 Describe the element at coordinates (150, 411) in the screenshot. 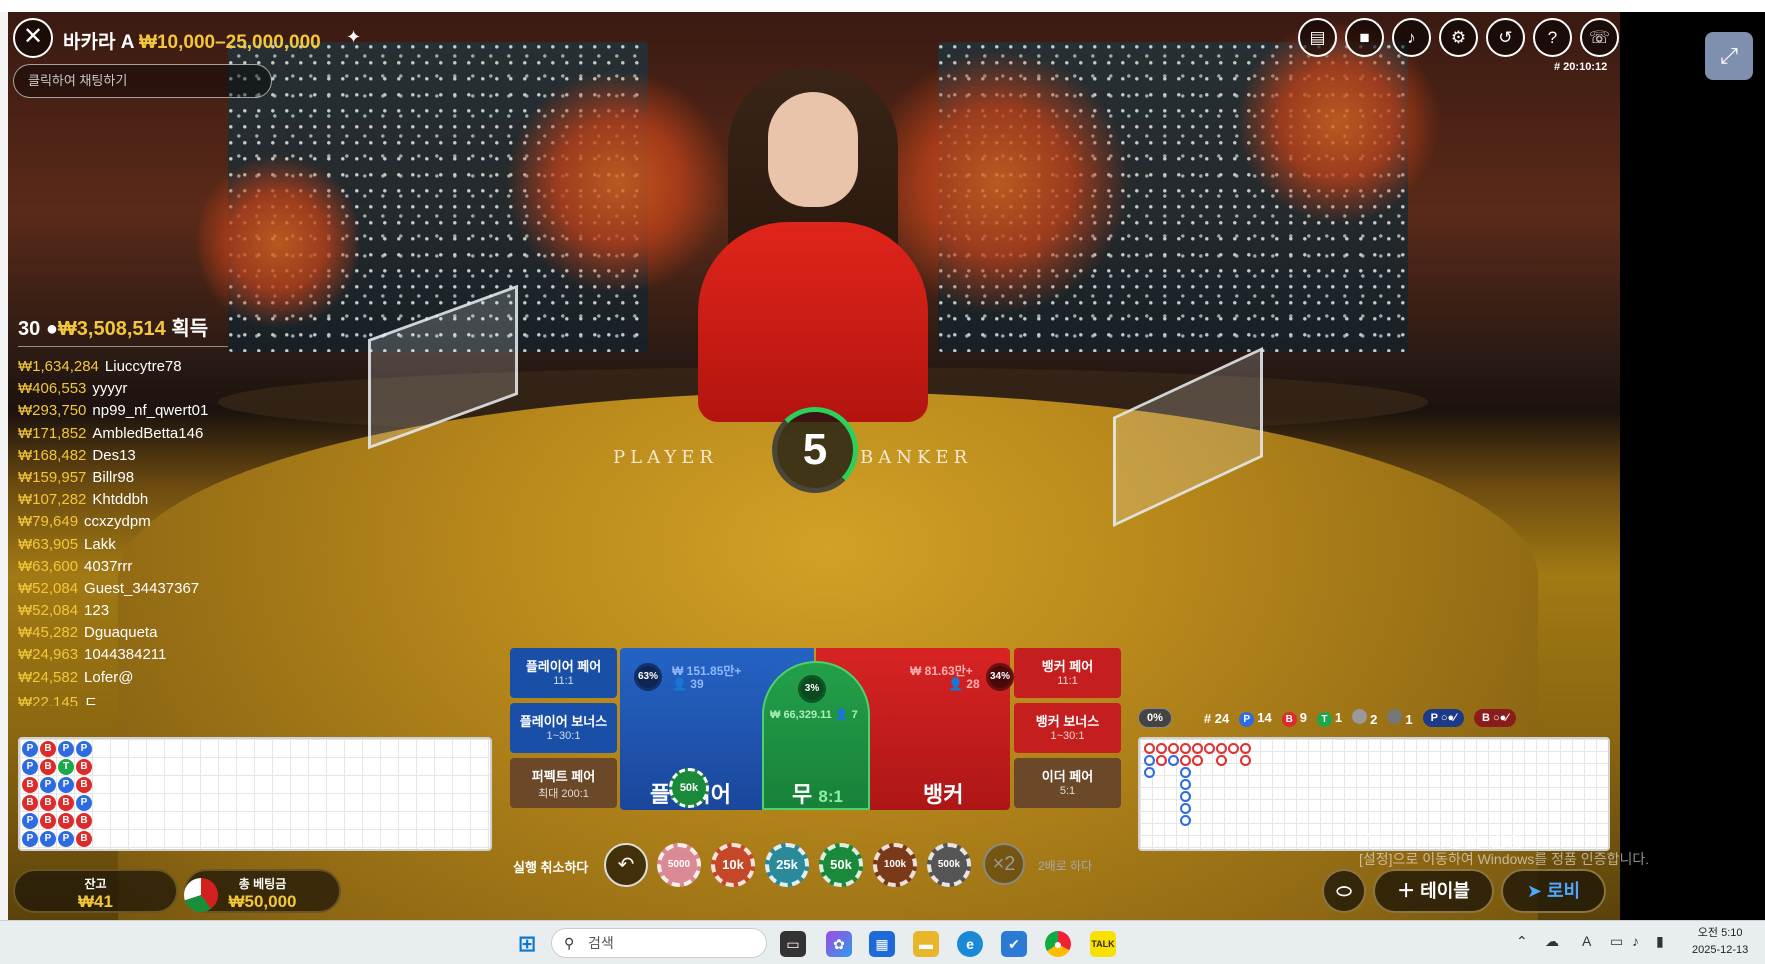

I see `winner-name: np99_nf_qwert01` at that location.